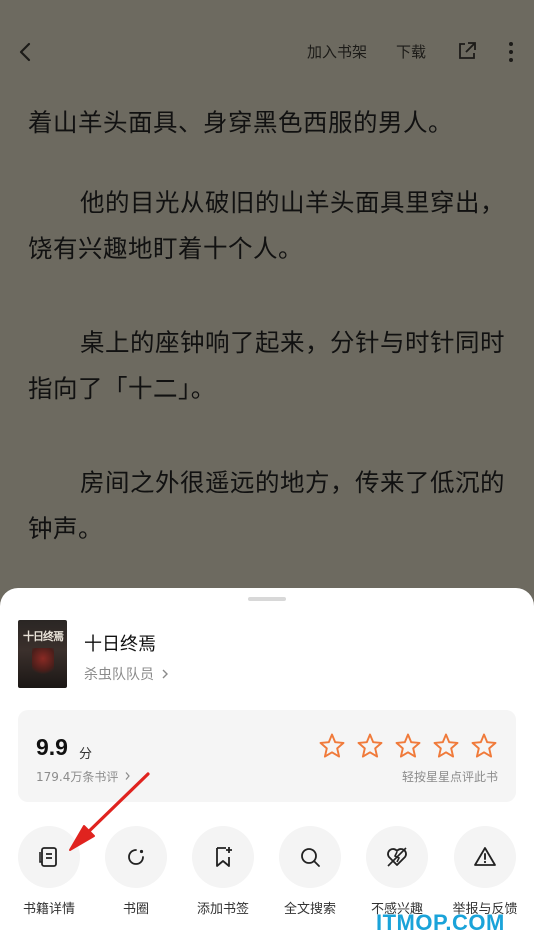 This screenshot has height=950, width=534. What do you see at coordinates (449, 777) in the screenshot?
I see `rating-hint: 轻按星星点评此书` at bounding box center [449, 777].